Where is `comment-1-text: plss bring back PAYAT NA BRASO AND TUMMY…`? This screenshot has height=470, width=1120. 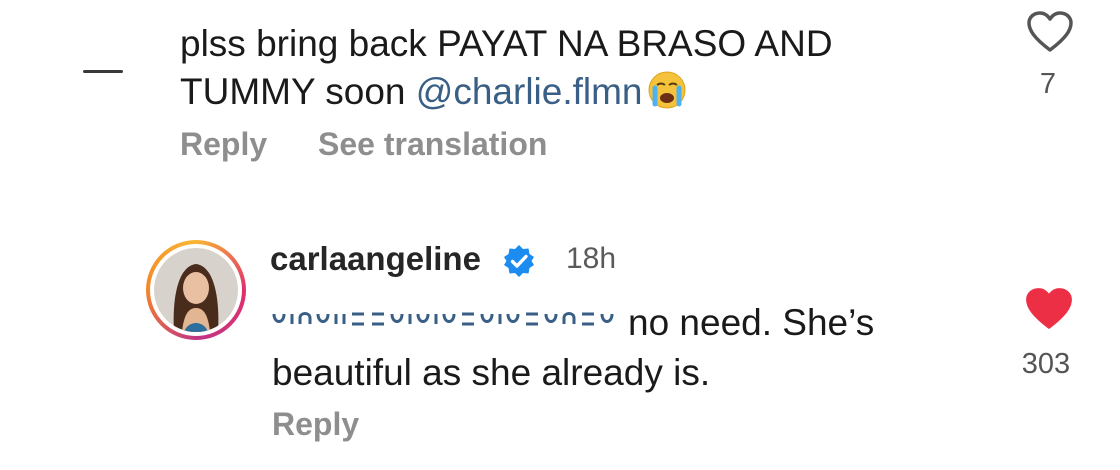
comment-1-text: plss bring back PAYAT NA BRASO AND TUMMY… is located at coordinates (570, 68).